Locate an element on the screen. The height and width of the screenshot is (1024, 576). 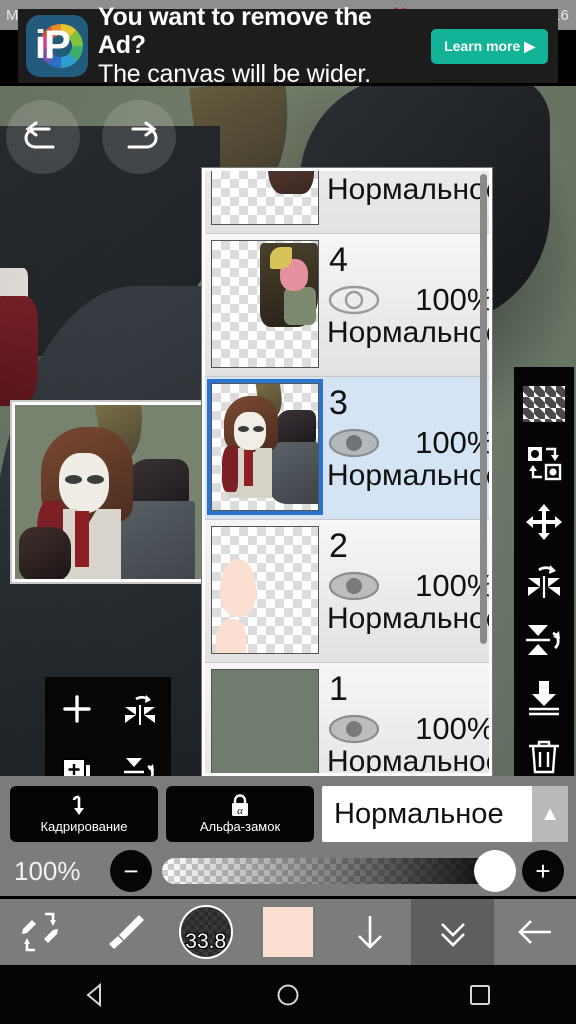
move-icon is located at coordinates (544, 521).